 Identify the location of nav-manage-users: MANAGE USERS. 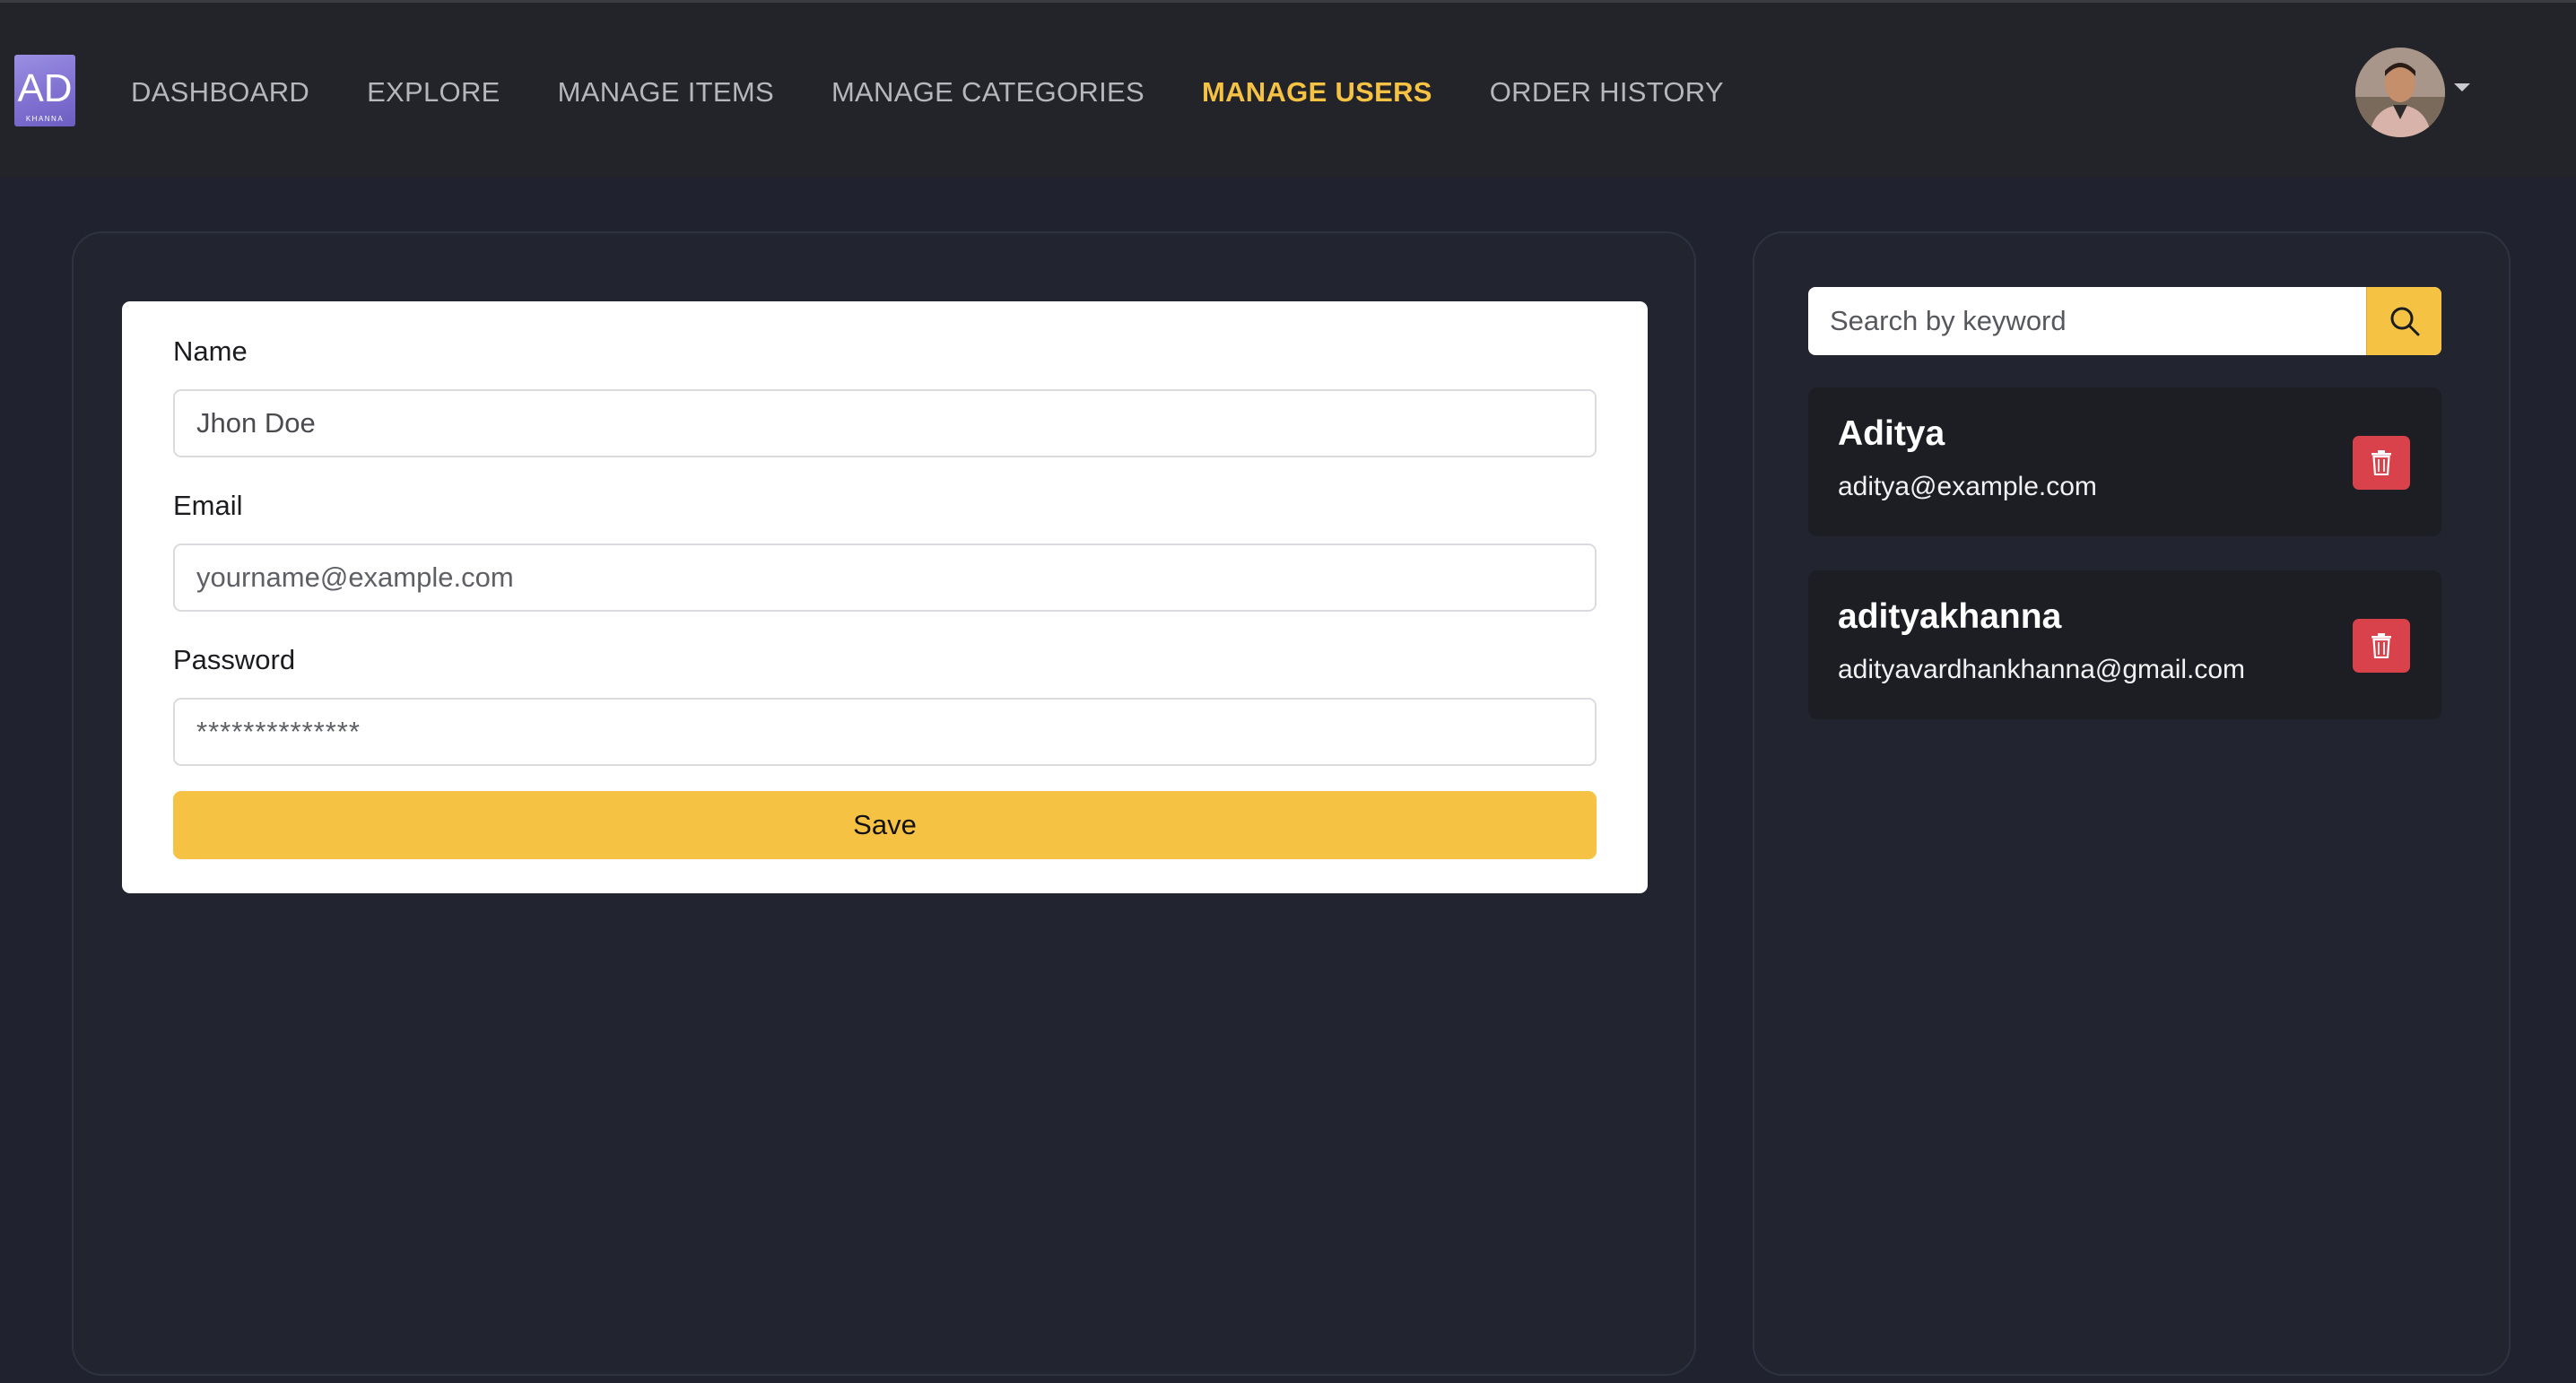
(1317, 92).